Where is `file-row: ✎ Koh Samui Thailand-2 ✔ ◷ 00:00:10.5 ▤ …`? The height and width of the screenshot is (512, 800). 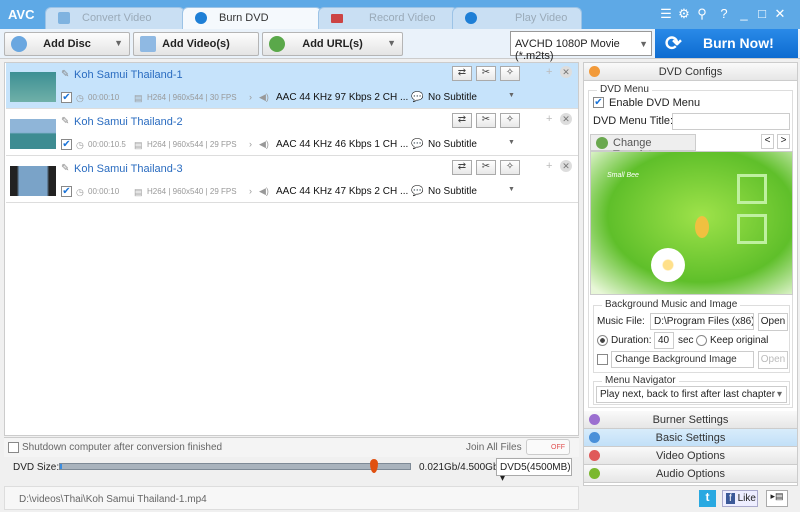
file-row: ✎ Koh Samui Thailand-2 ✔ ◷ 00:00:10.5 ▤ … is located at coordinates (292, 133).